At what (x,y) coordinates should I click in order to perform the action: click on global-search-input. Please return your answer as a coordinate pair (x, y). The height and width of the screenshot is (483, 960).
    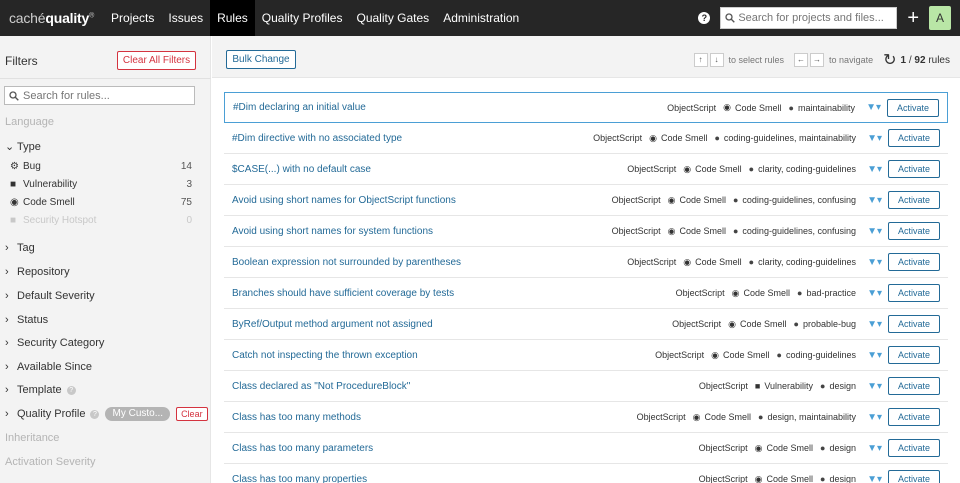
    Looking at the image, I should click on (813, 18).